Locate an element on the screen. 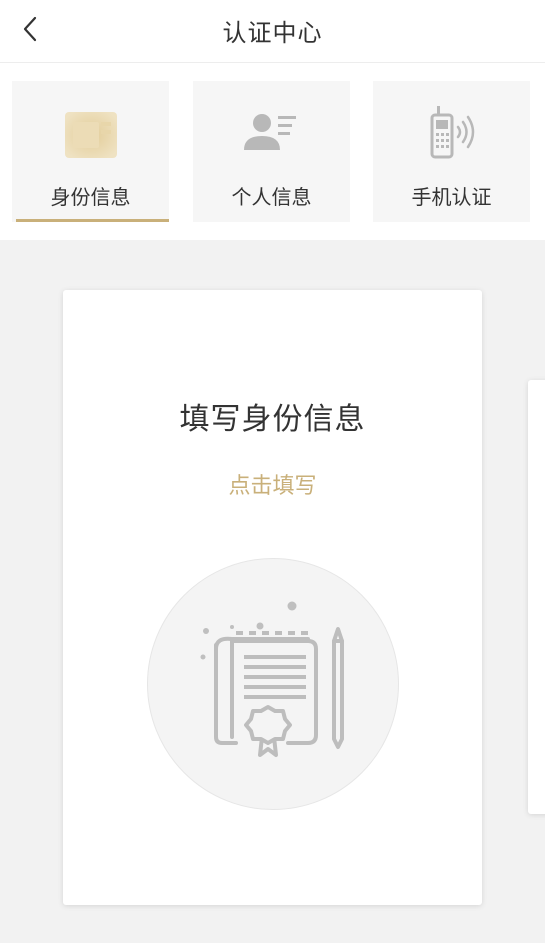 The width and height of the screenshot is (545, 943). tab-label: 手机认证 is located at coordinates (451, 197).